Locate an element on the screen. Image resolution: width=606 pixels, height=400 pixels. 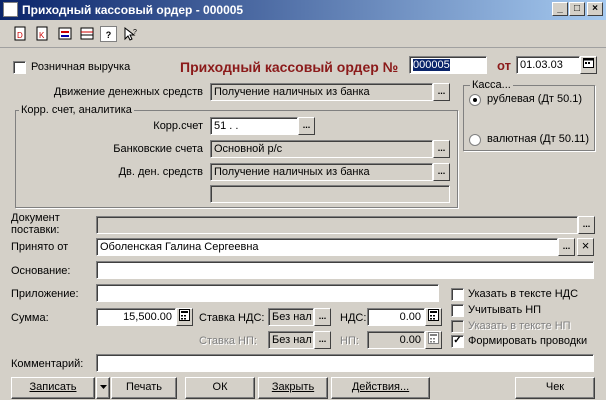
write-dropdown-button is located at coordinates (103, 388).